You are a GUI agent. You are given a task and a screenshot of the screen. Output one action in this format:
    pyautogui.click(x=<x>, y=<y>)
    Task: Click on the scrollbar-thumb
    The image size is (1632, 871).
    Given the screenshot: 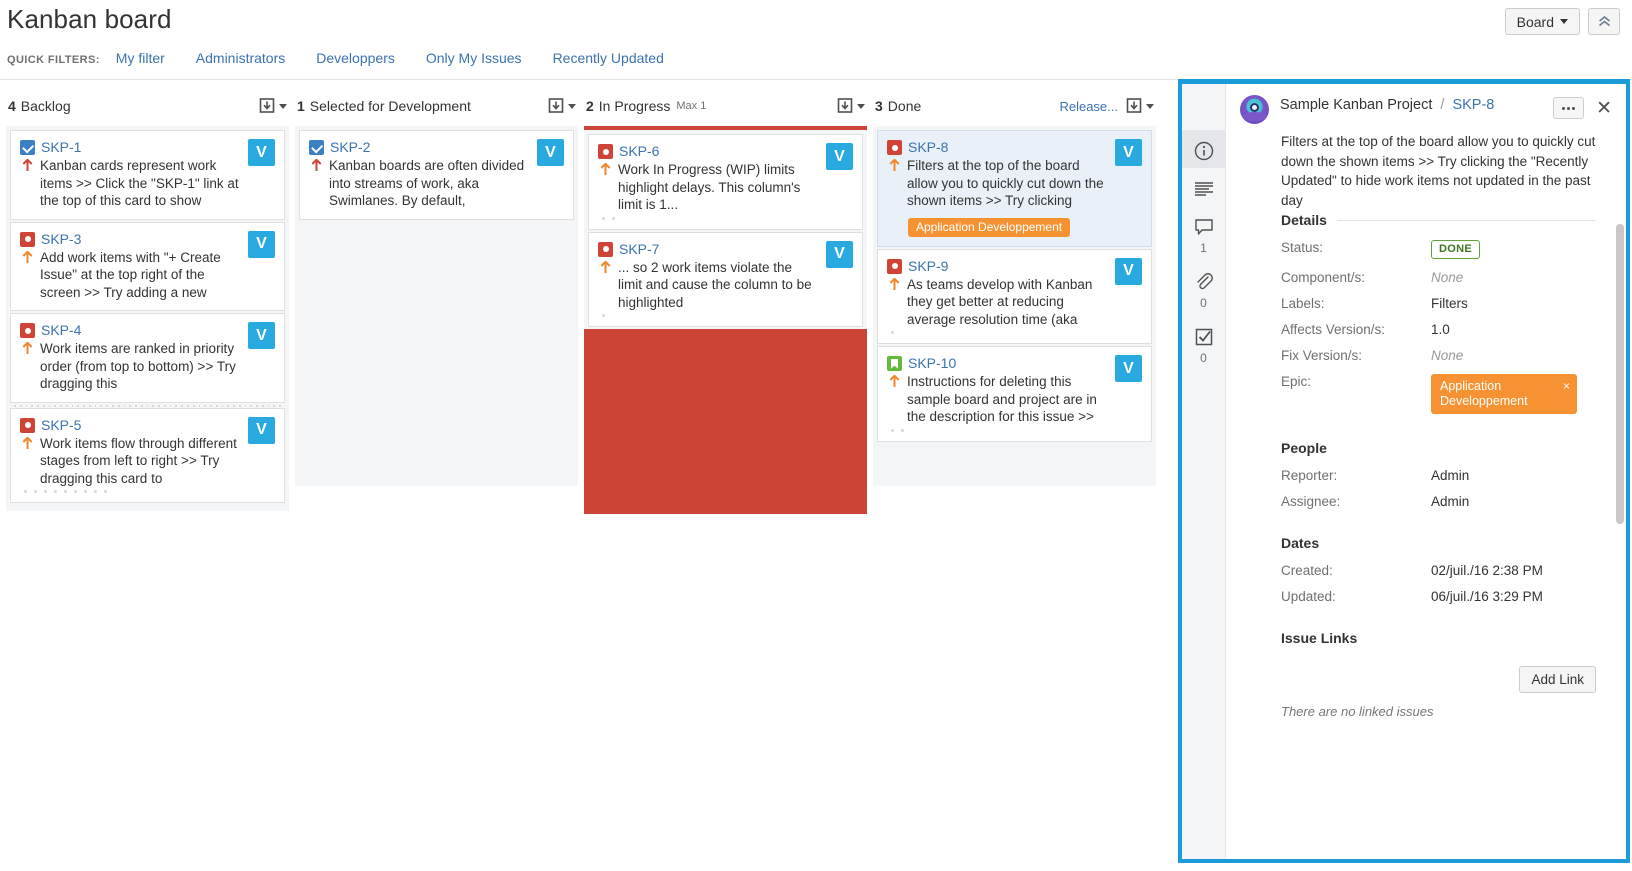 What is the action you would take?
    pyautogui.click(x=1620, y=374)
    